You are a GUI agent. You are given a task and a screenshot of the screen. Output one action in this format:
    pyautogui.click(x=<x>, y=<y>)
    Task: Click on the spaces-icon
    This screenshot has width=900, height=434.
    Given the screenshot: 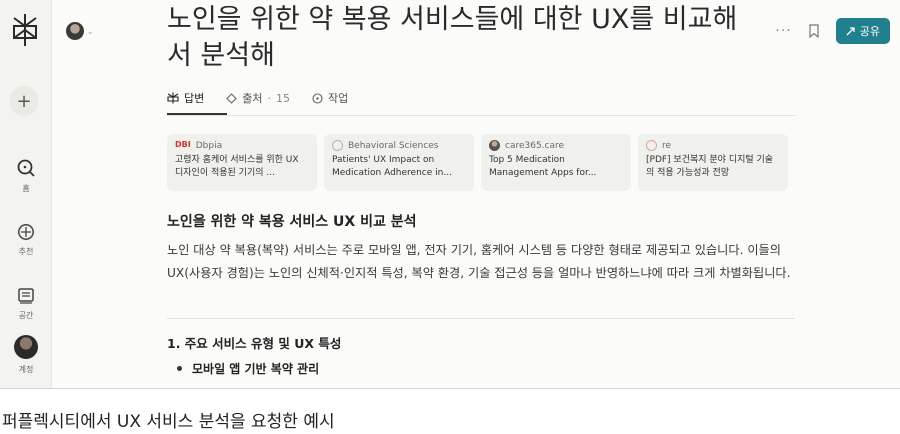 What is the action you would take?
    pyautogui.click(x=26, y=296)
    